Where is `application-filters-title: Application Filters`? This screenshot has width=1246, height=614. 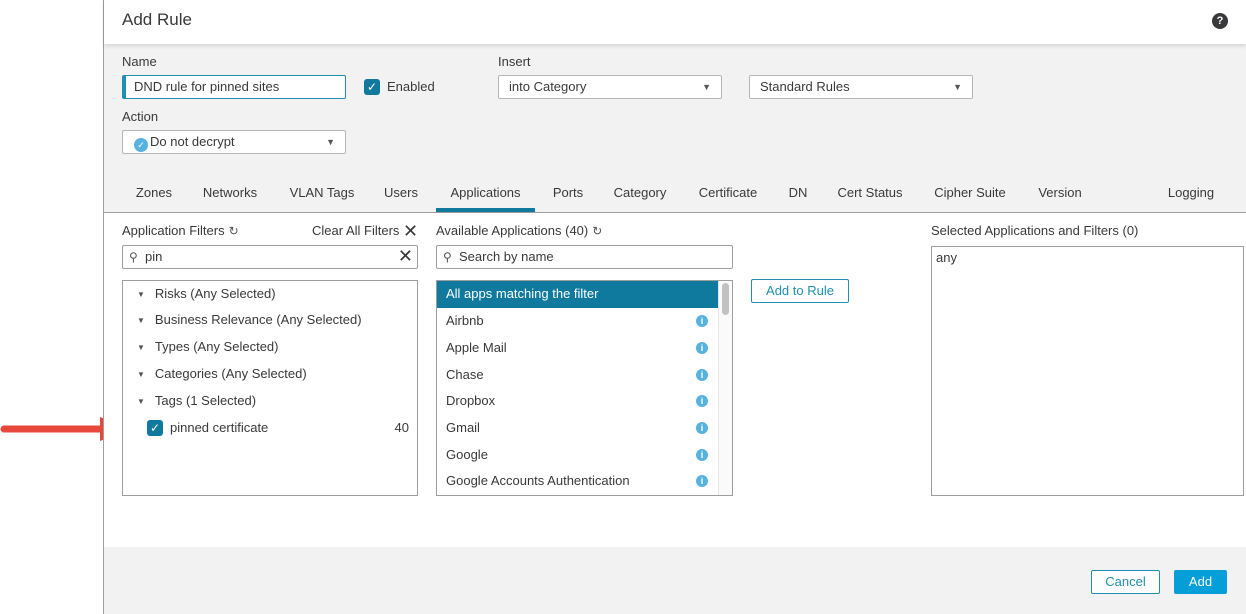 application-filters-title: Application Filters is located at coordinates (173, 230).